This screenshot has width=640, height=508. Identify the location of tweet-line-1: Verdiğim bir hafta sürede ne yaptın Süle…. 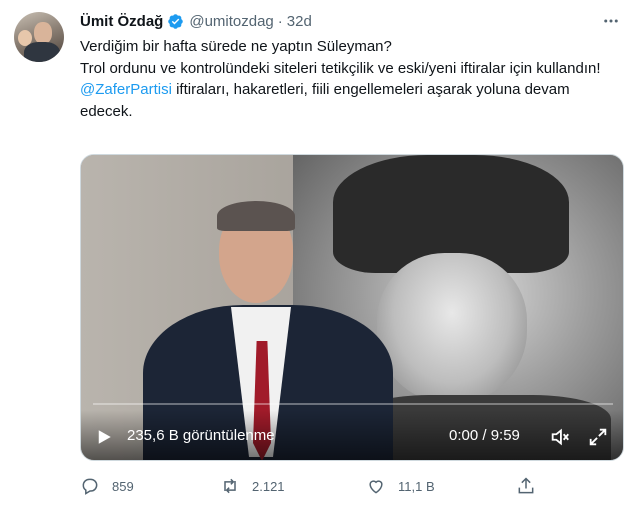
(236, 46).